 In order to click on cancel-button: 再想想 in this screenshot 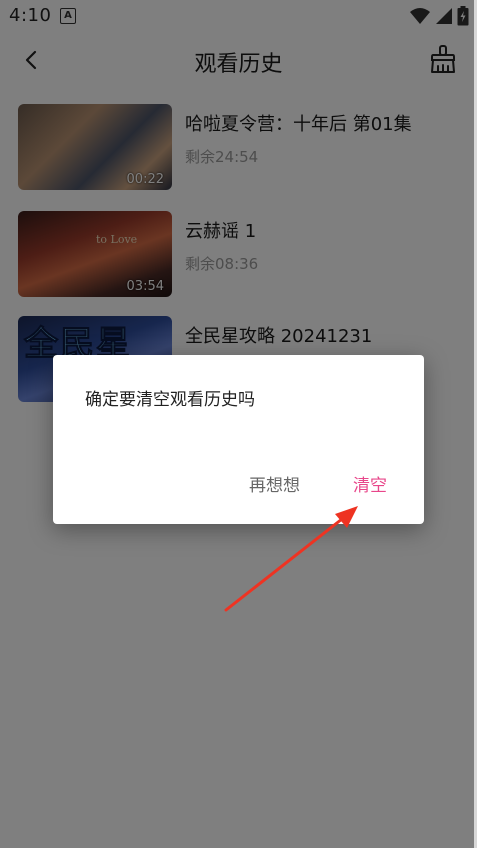, I will do `click(274, 483)`.